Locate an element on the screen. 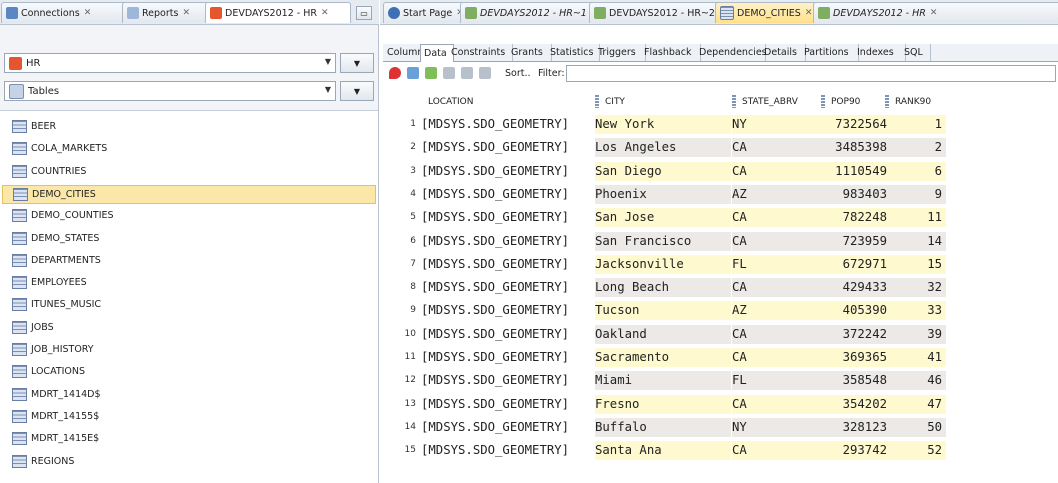 The height and width of the screenshot is (483, 1058). table-list-item: MDRT_14155$ is located at coordinates (188, 416).